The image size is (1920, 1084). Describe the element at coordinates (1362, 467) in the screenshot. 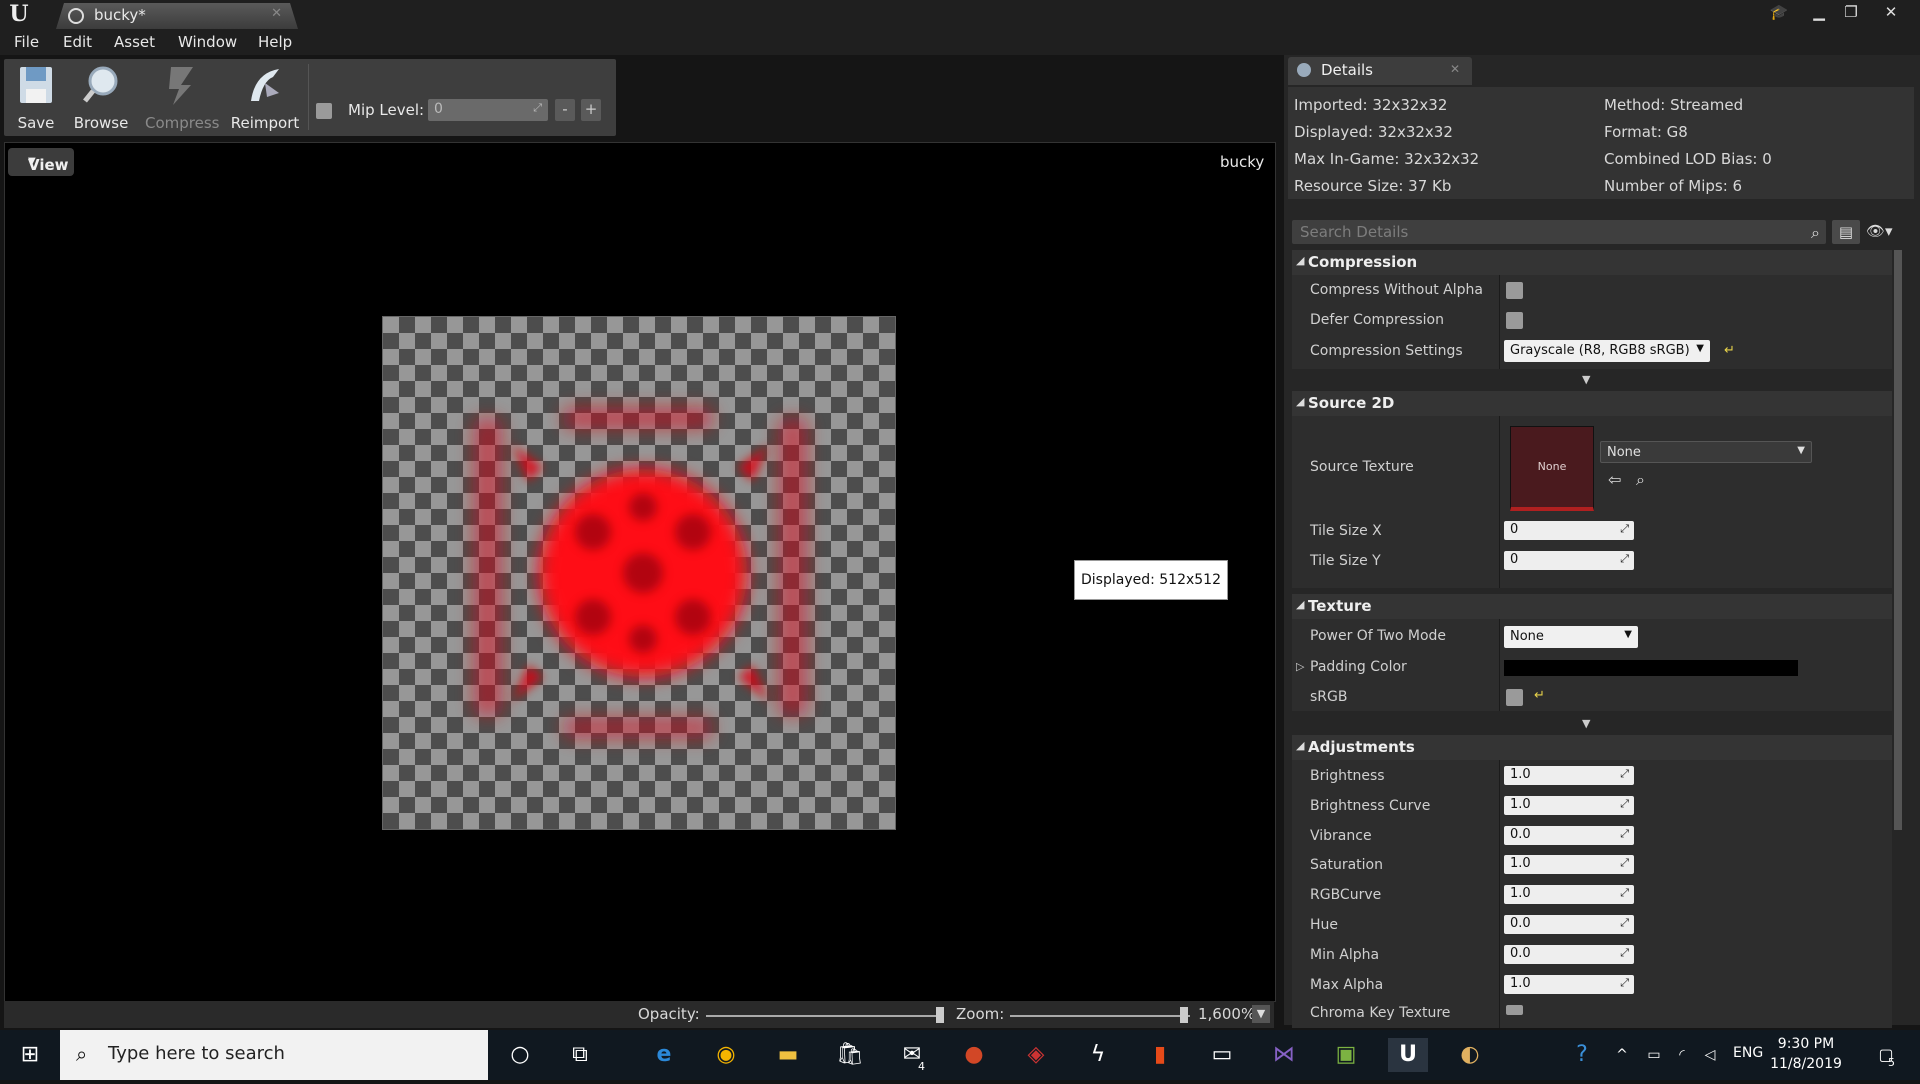

I see `source-texture-label: Source Texture` at that location.